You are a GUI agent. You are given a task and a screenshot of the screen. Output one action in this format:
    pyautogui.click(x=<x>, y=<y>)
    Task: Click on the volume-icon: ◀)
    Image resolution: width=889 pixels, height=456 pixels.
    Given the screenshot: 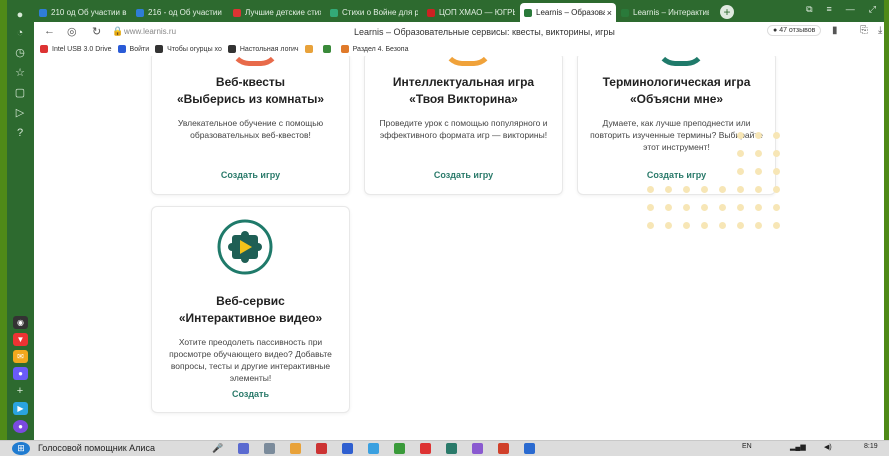 What is the action you would take?
    pyautogui.click(x=828, y=447)
    